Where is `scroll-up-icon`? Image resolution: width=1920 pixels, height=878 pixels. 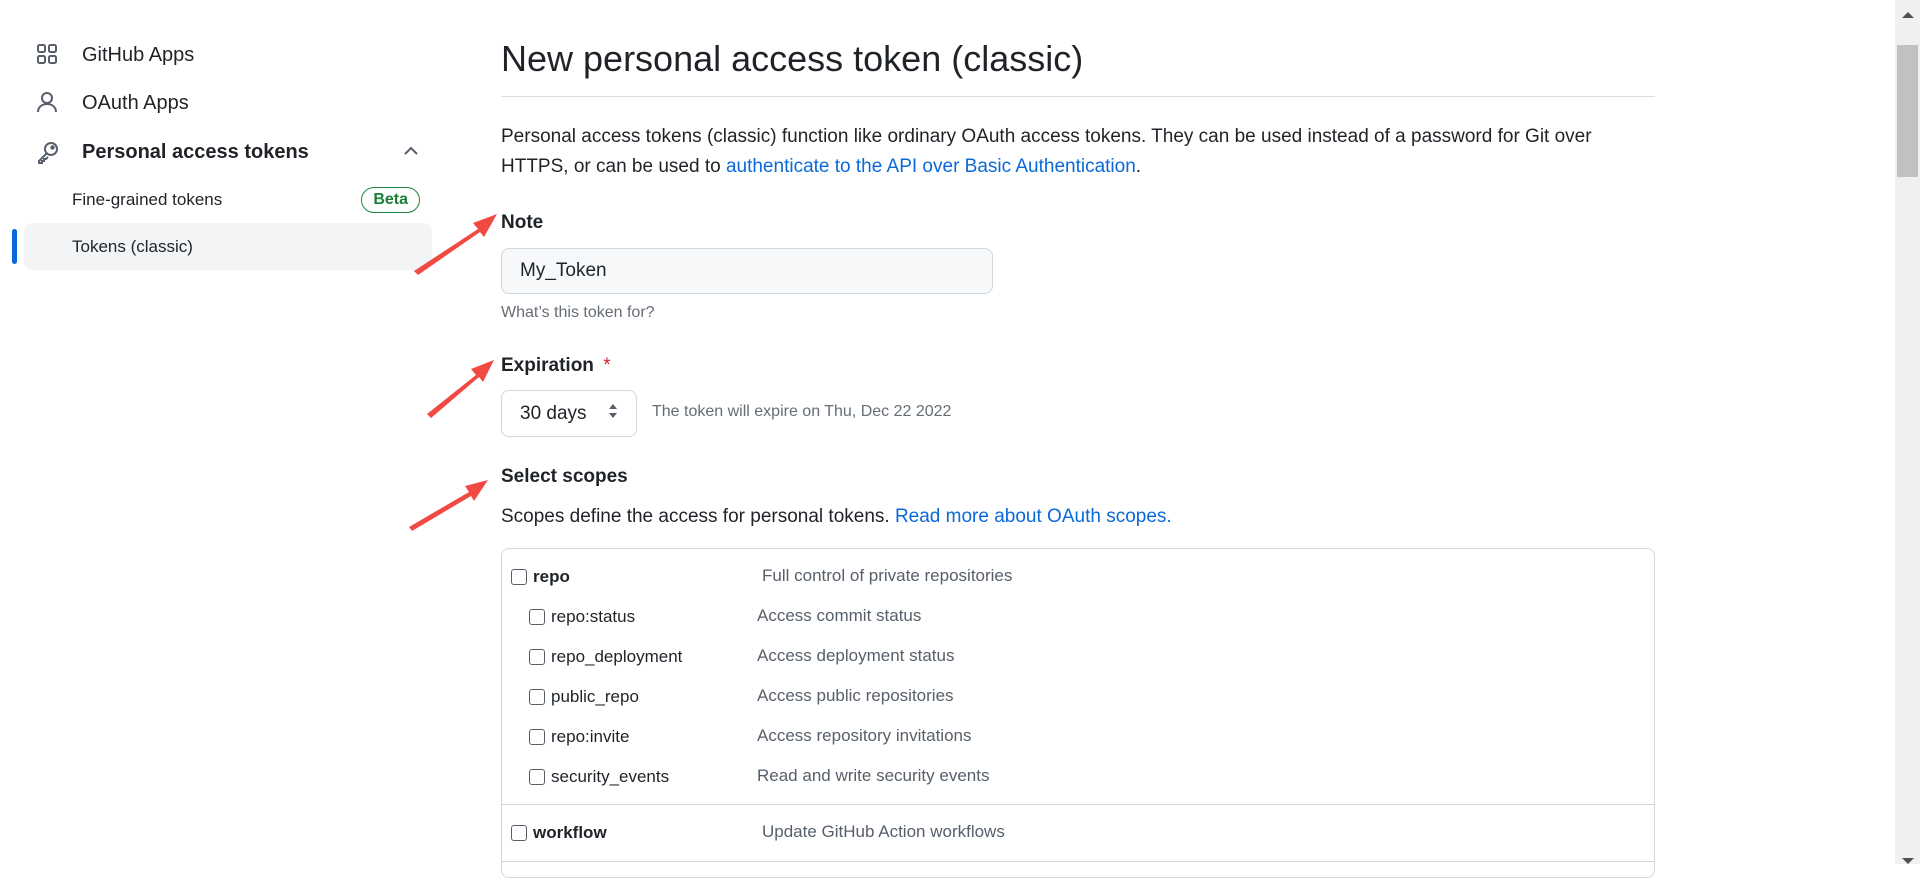 scroll-up-icon is located at coordinates (1908, 14).